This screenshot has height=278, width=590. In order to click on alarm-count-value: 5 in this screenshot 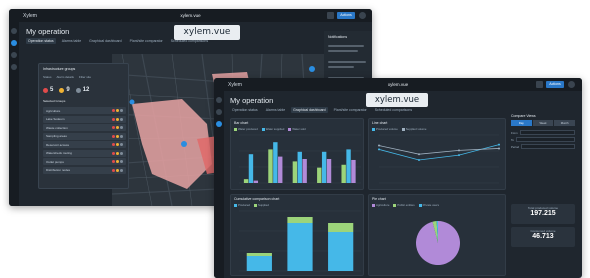, I will do `click(52, 90)`.